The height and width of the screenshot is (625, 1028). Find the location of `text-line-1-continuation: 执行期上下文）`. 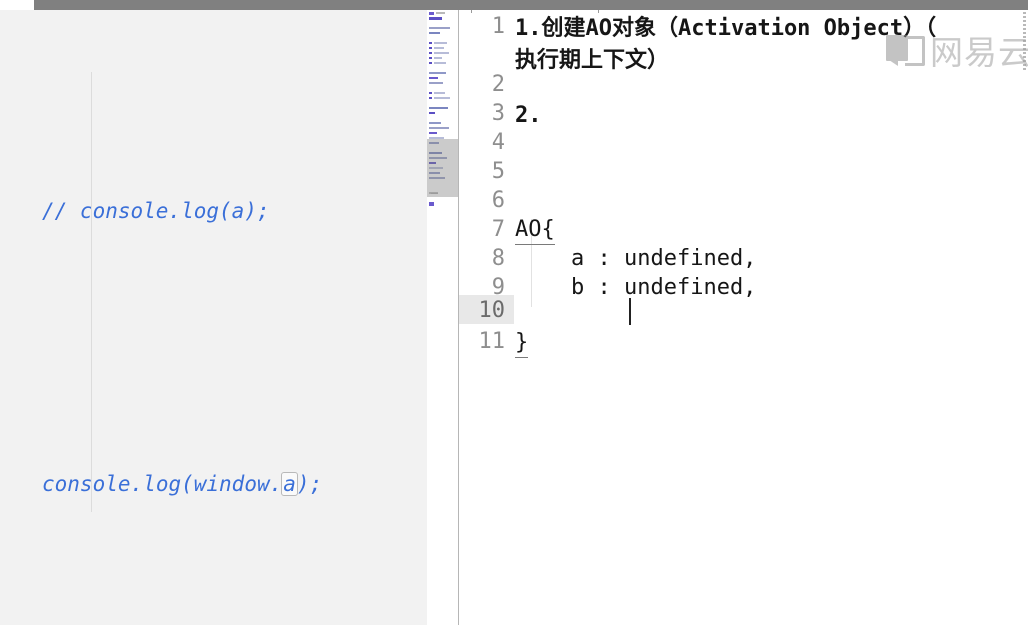

text-line-1-continuation: 执行期上下文） is located at coordinates (592, 60).